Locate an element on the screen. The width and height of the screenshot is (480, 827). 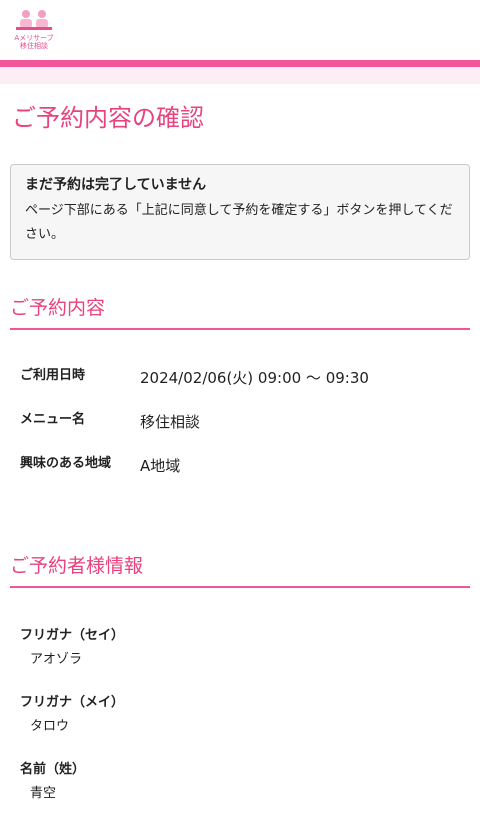
detail-value: 移住相談 is located at coordinates (170, 422).